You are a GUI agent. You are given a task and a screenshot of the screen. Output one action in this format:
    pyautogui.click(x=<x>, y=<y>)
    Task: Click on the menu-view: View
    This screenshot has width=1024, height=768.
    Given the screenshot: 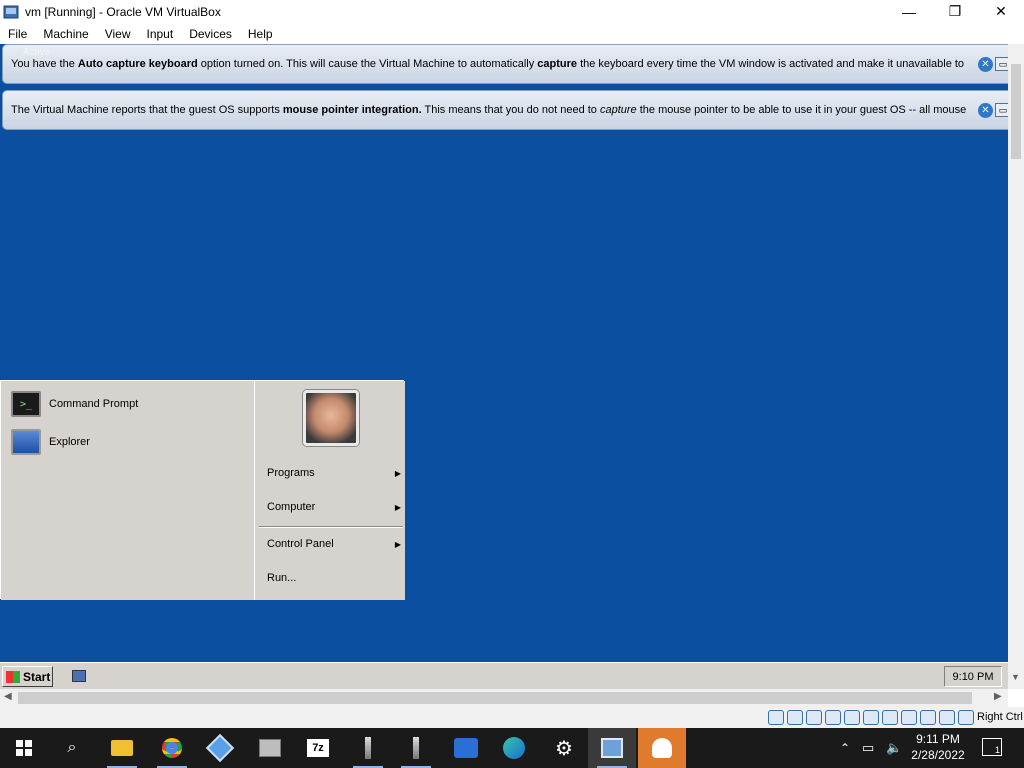 What is the action you would take?
    pyautogui.click(x=118, y=34)
    